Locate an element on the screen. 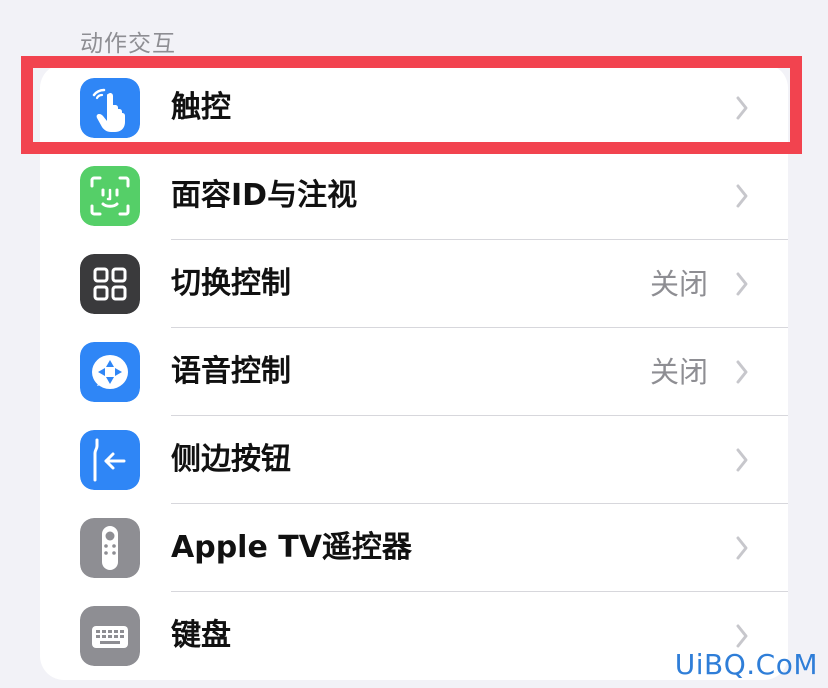  row-label: 触控 is located at coordinates (201, 107).